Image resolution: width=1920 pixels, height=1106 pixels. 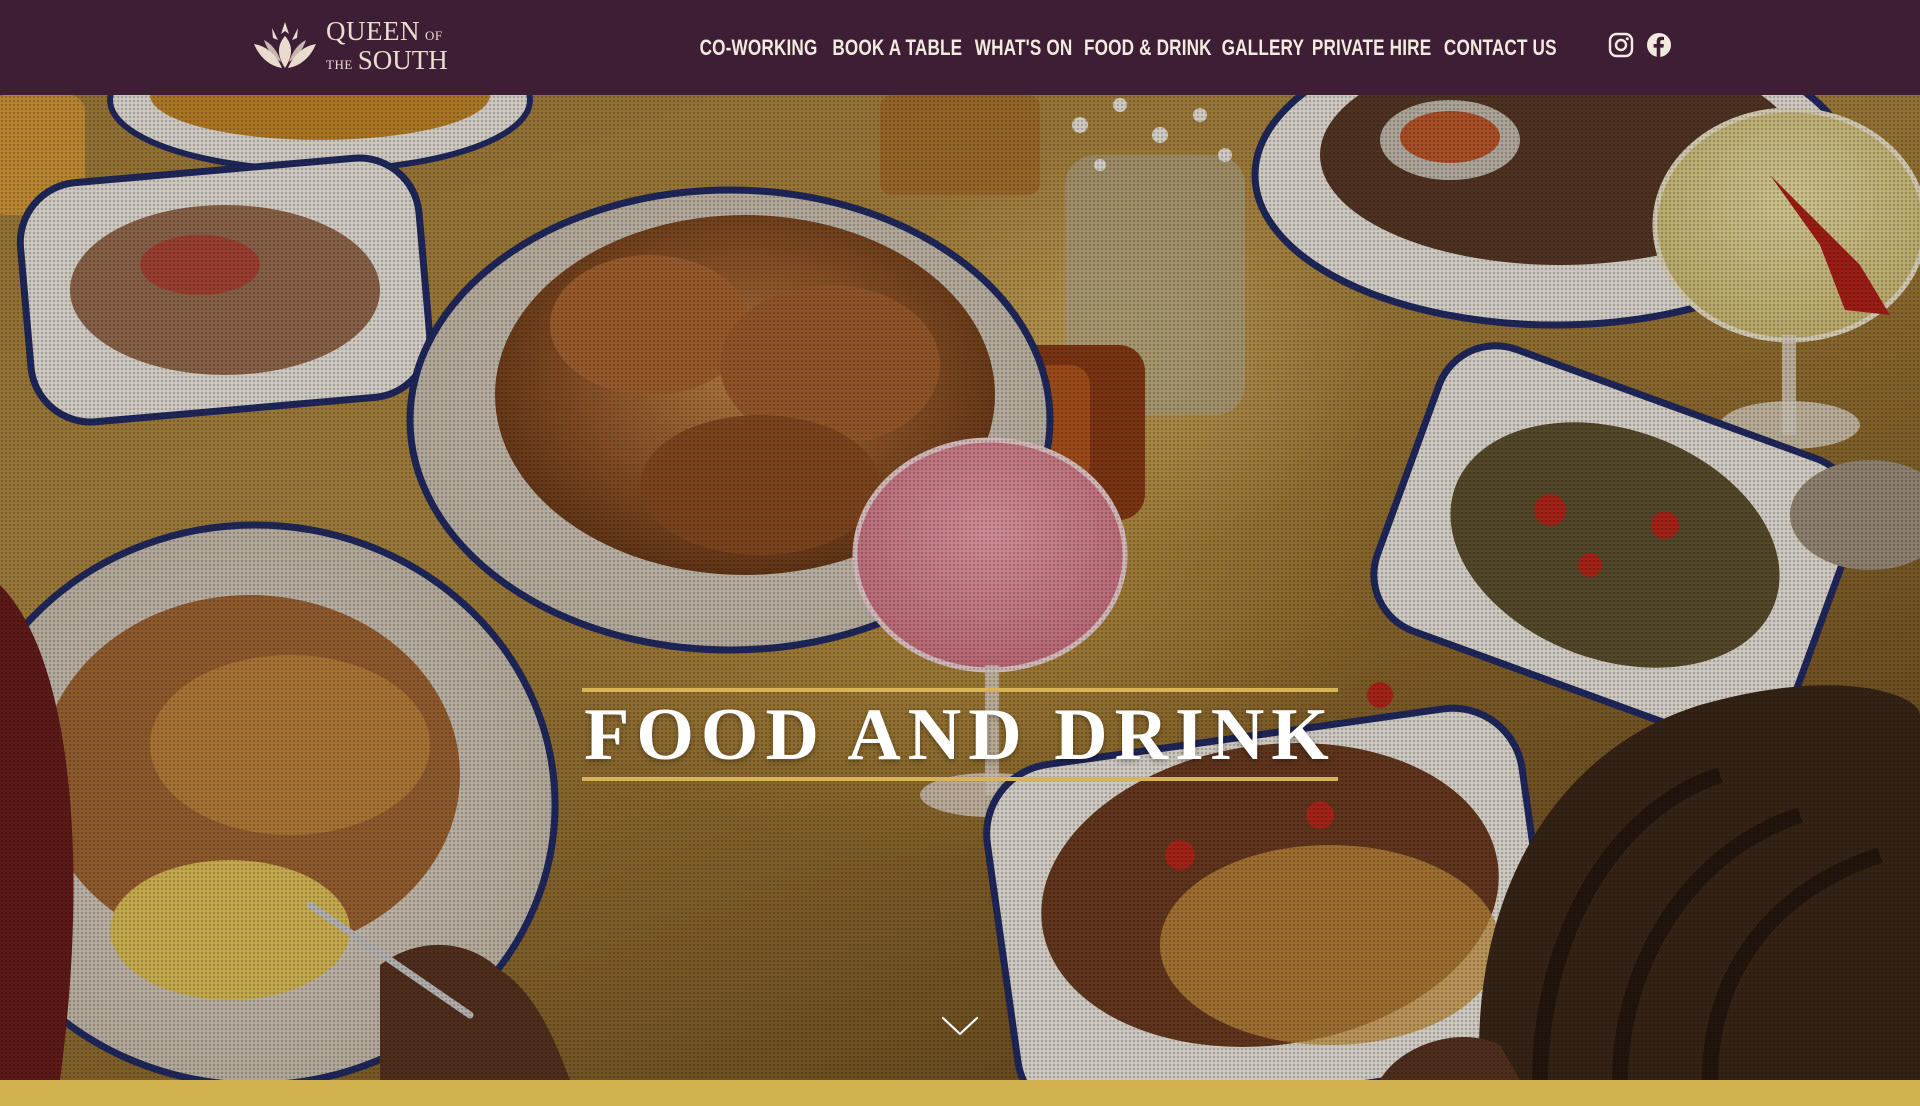 I want to click on logo-word-the: THE, so click(x=339, y=64).